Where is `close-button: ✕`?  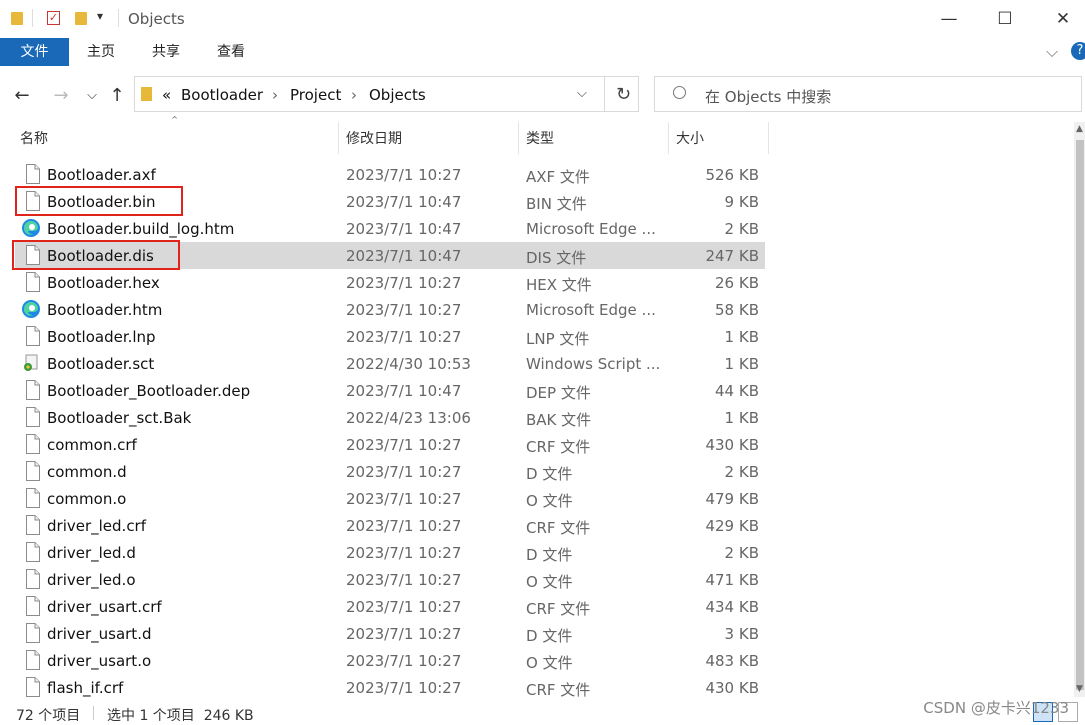
close-button: ✕ is located at coordinates (1062, 19).